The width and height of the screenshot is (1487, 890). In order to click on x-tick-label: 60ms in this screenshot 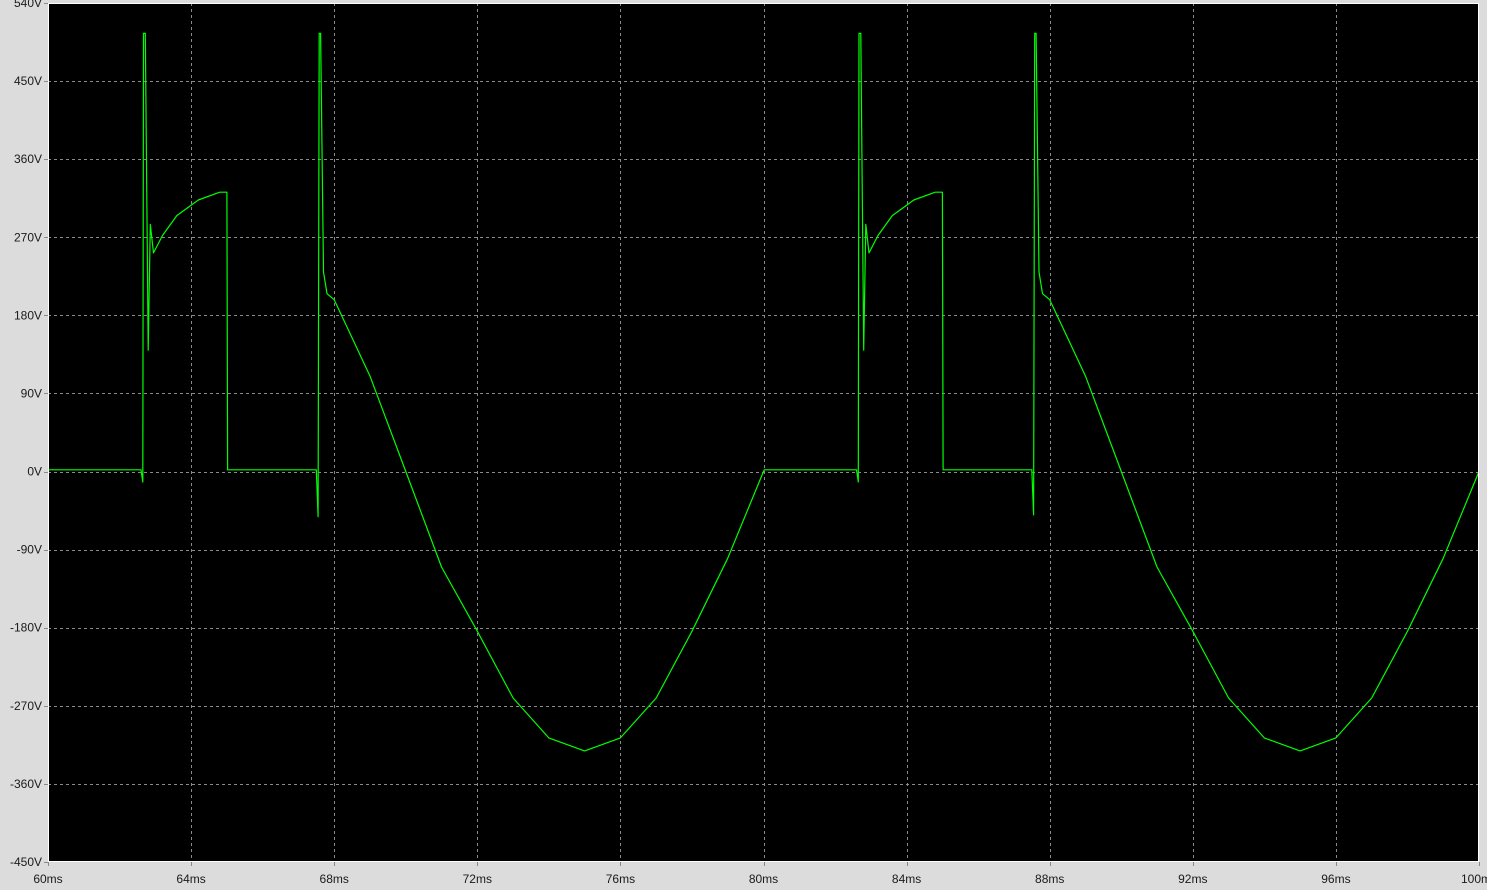, I will do `click(47, 879)`.